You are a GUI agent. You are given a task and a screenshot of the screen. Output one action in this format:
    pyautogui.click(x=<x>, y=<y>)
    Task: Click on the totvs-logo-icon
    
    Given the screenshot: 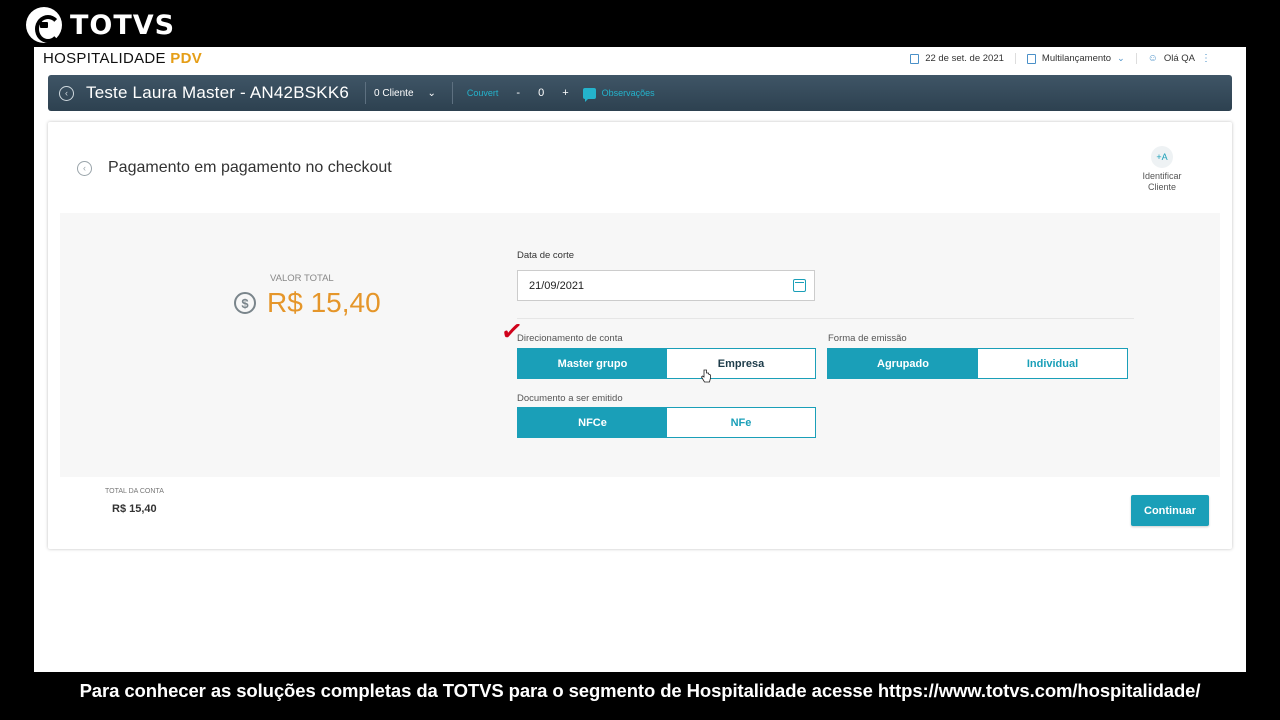 What is the action you would take?
    pyautogui.click(x=44, y=25)
    